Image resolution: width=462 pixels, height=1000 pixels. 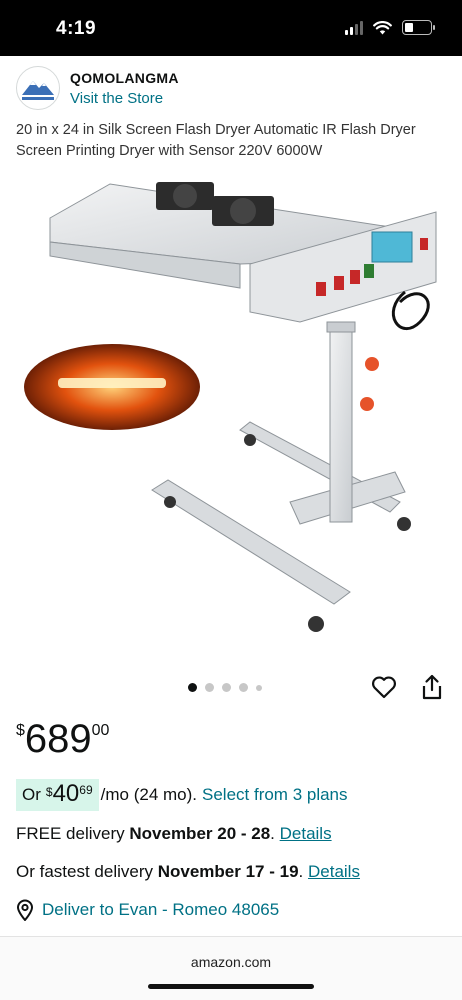 What do you see at coordinates (231, 962) in the screenshot?
I see `browser-domain: amazon.com` at bounding box center [231, 962].